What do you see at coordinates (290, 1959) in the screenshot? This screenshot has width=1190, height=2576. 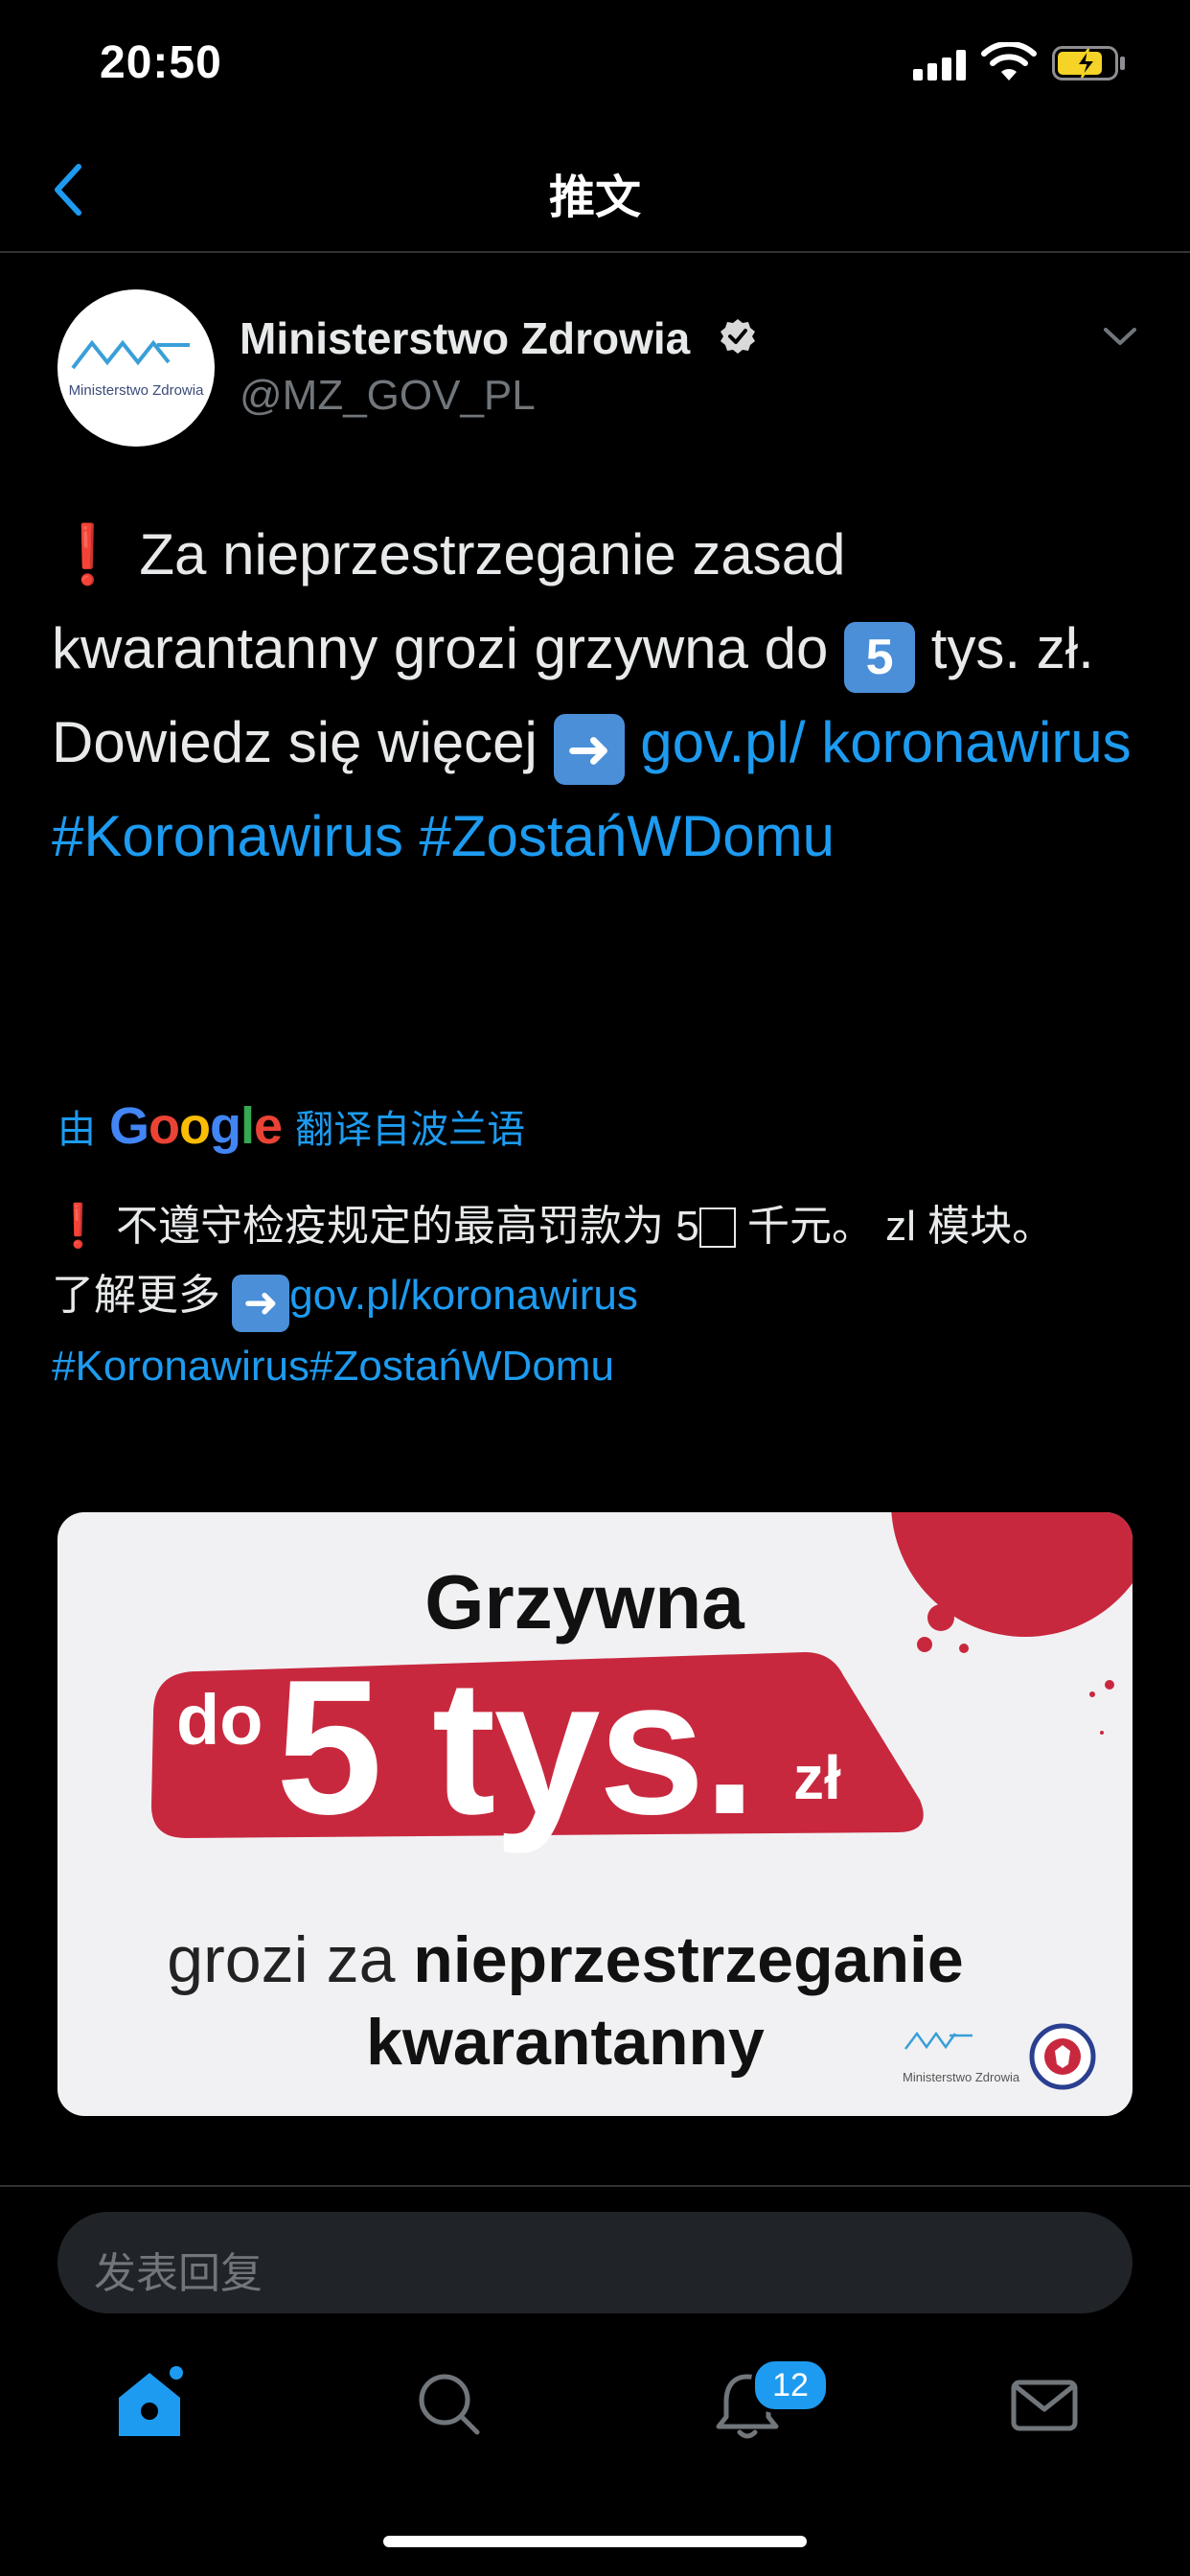 I see `image-subtitle-plain: grozi za` at bounding box center [290, 1959].